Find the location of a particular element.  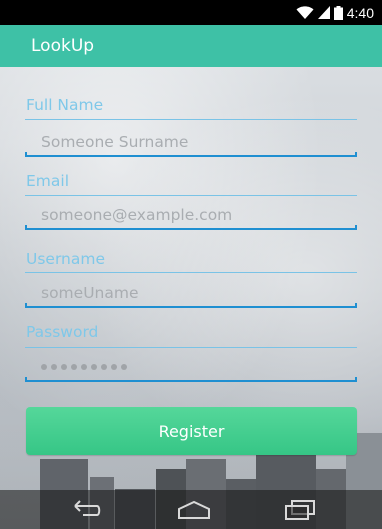

password-field is located at coordinates (191, 369).